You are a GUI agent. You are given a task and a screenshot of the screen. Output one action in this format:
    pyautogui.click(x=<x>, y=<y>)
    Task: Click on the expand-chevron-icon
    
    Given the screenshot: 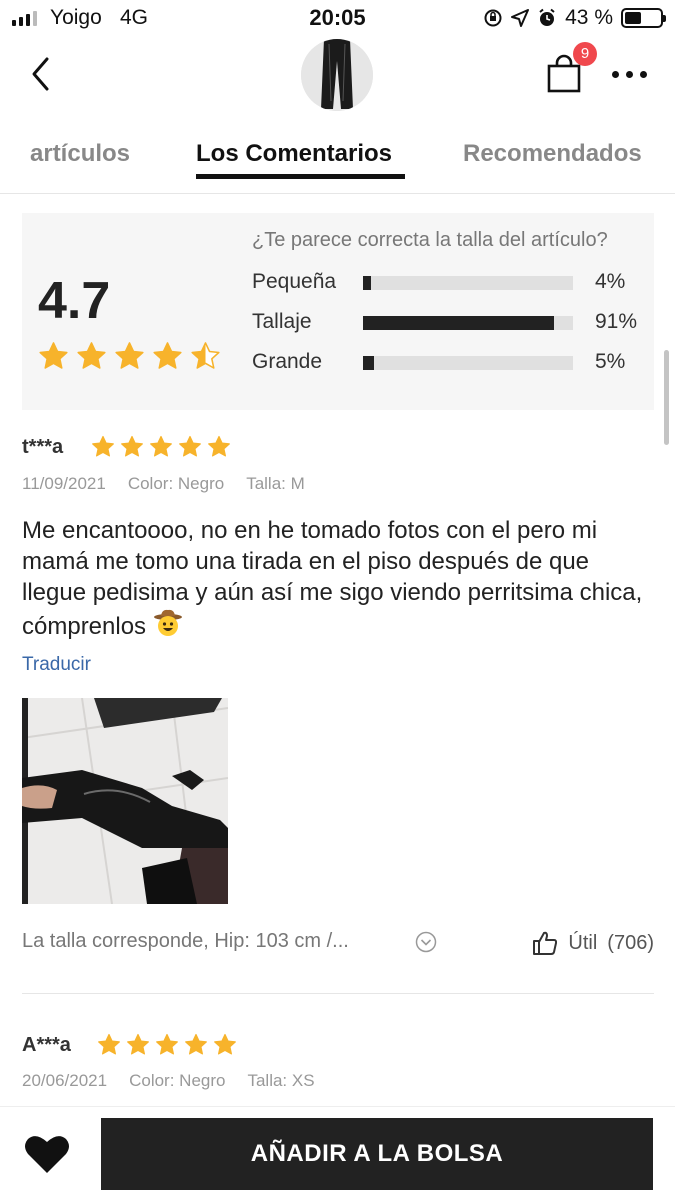 What is the action you would take?
    pyautogui.click(x=426, y=942)
    